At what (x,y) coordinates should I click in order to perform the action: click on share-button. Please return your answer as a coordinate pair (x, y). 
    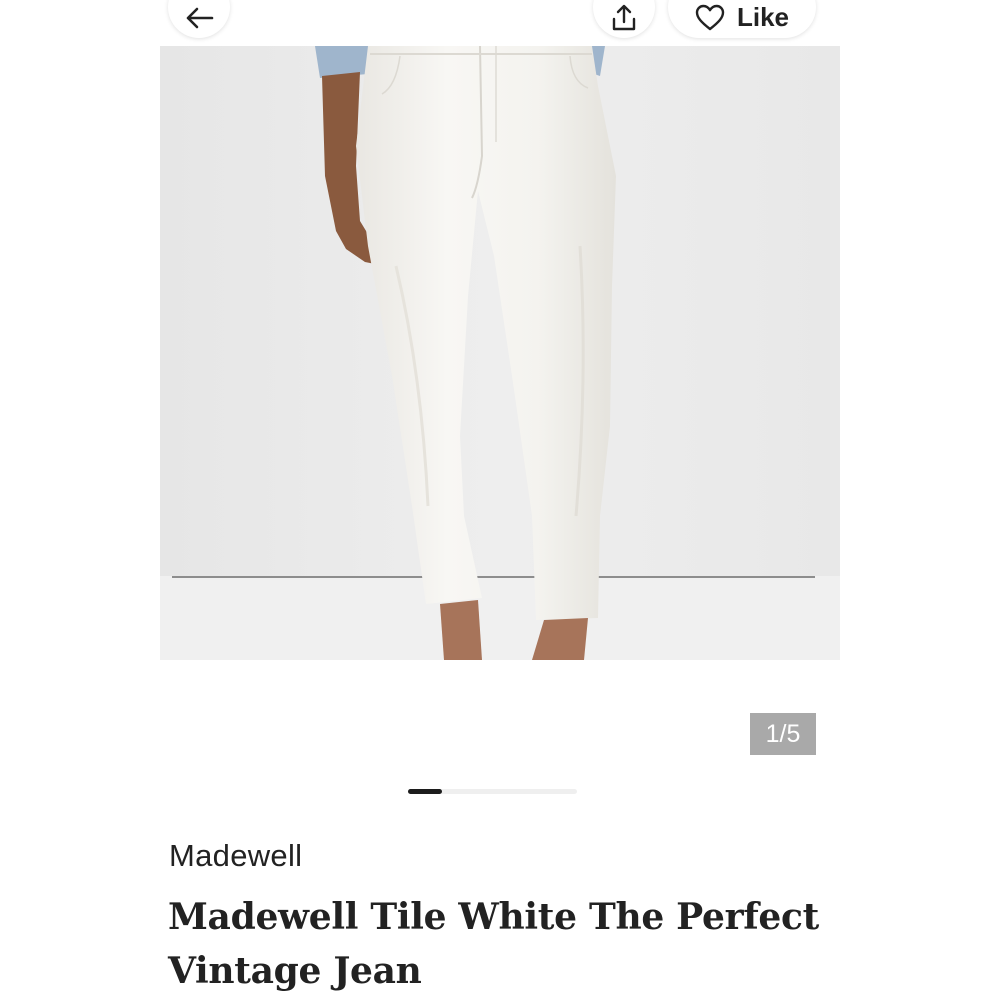
    Looking at the image, I should click on (624, 19).